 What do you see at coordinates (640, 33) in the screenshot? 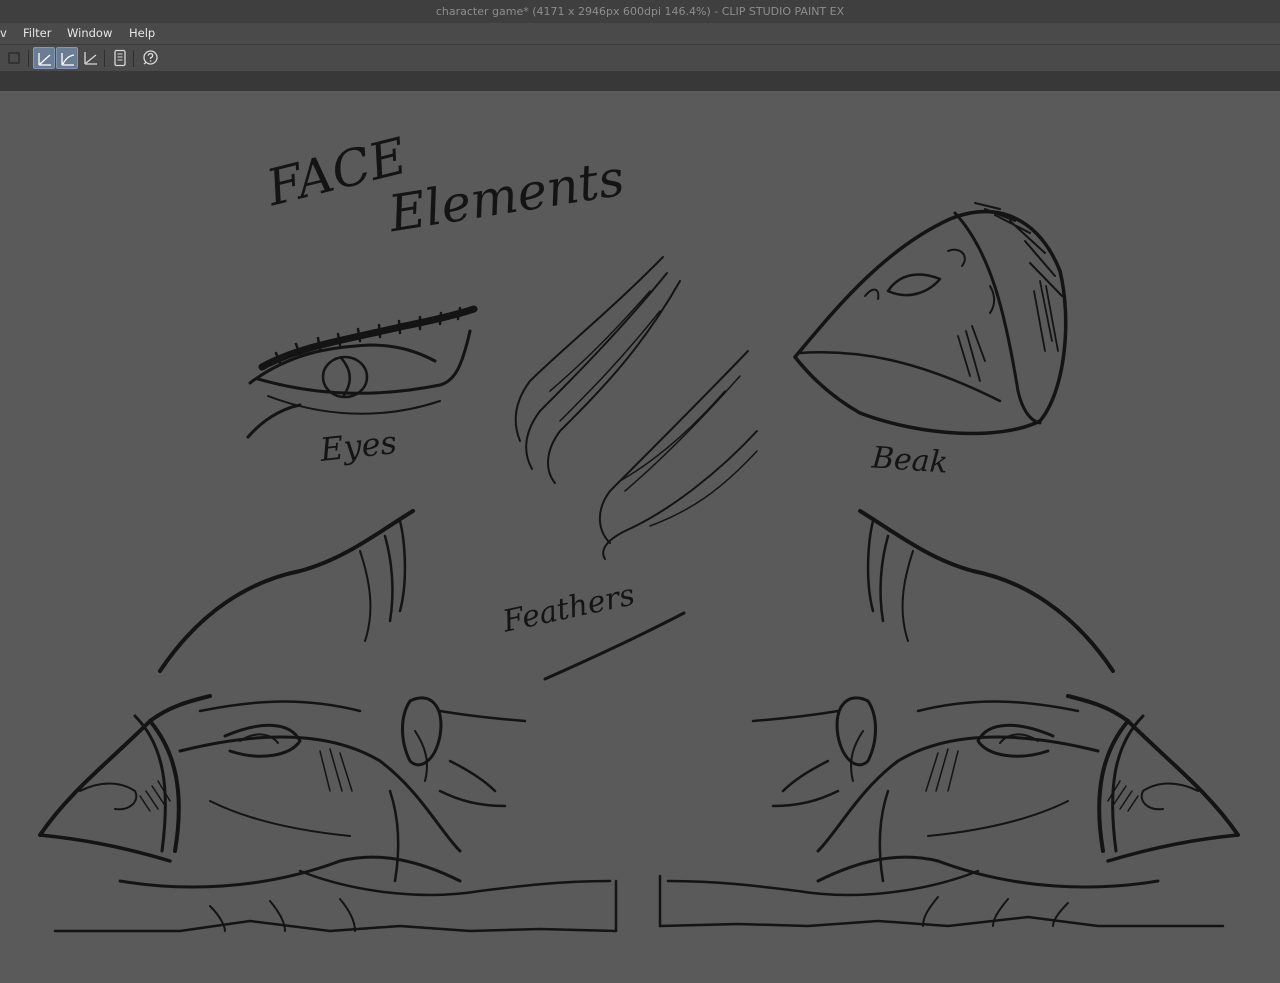
I see `menu-bar: v Filter Window Help` at bounding box center [640, 33].